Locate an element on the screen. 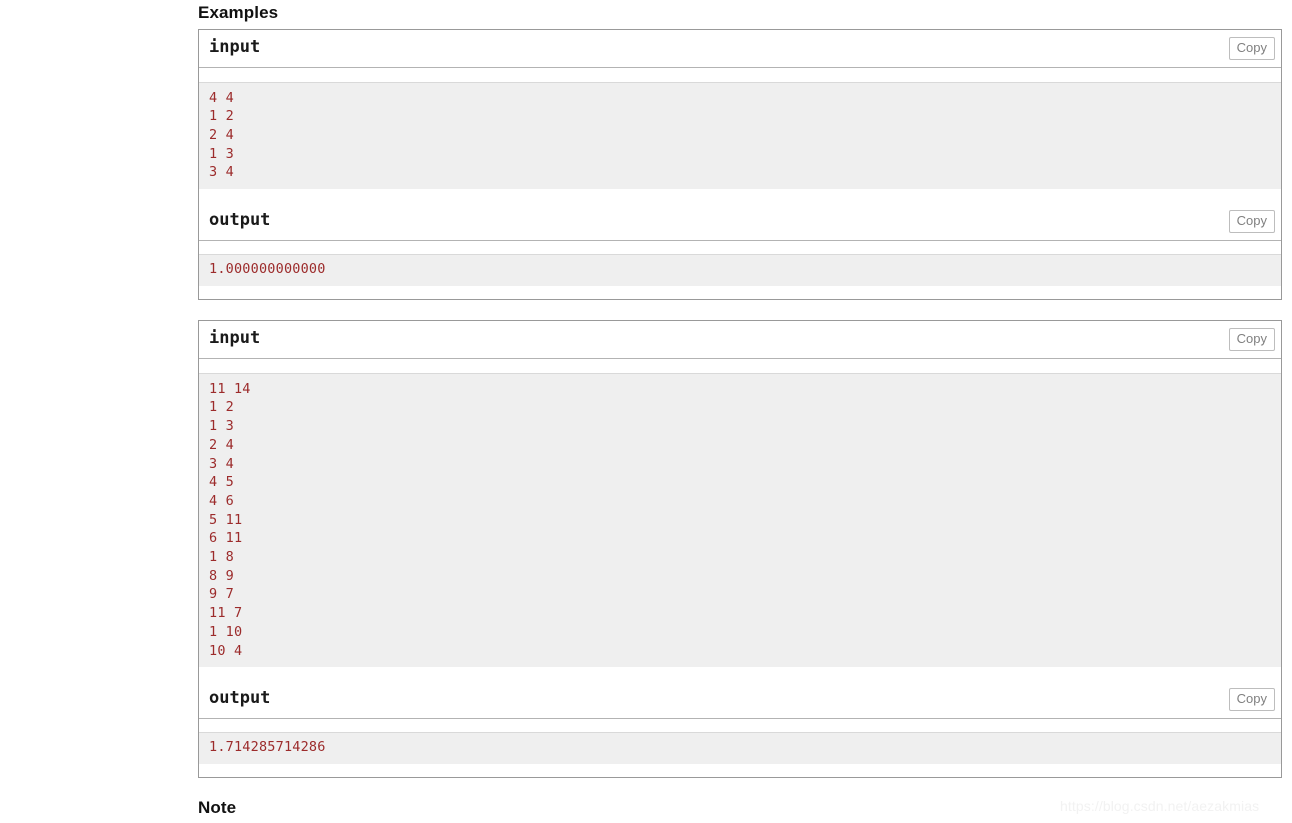 The height and width of the screenshot is (823, 1292). sample-1-input-label: input is located at coordinates (235, 47).